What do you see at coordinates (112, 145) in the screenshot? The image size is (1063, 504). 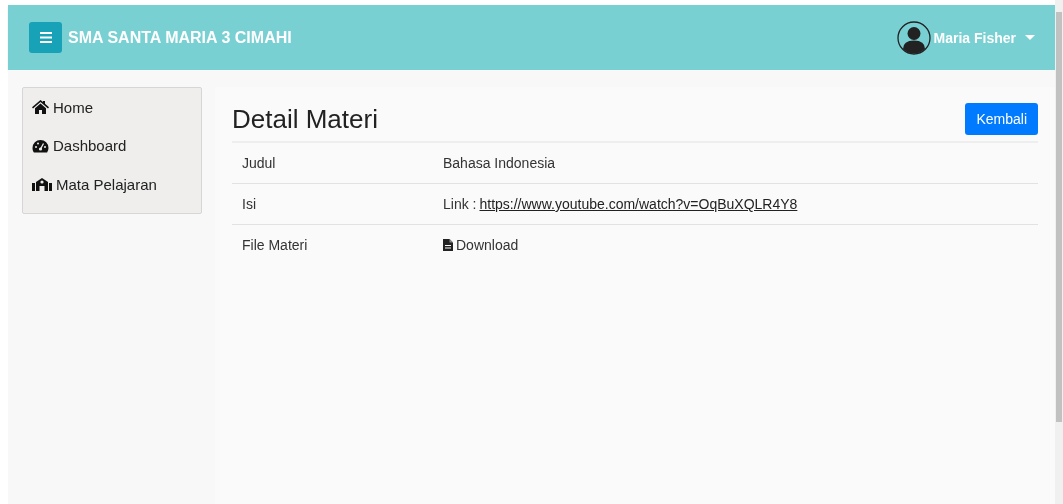 I see `sidebar-item: Dashboard` at bounding box center [112, 145].